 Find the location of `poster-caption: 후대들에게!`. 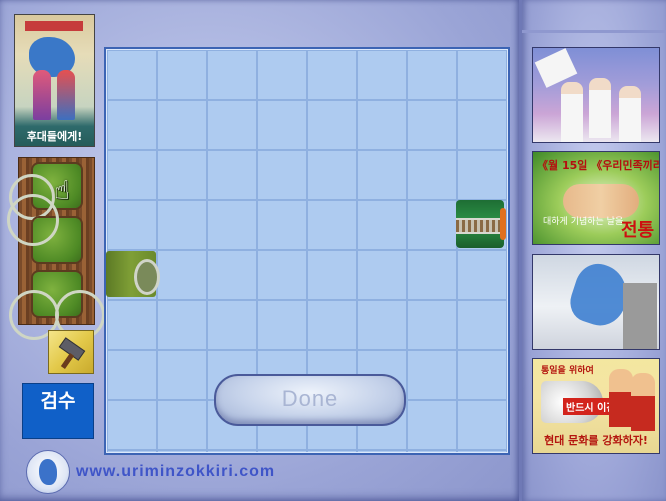

poster-caption: 후대들에게! is located at coordinates (54, 136).